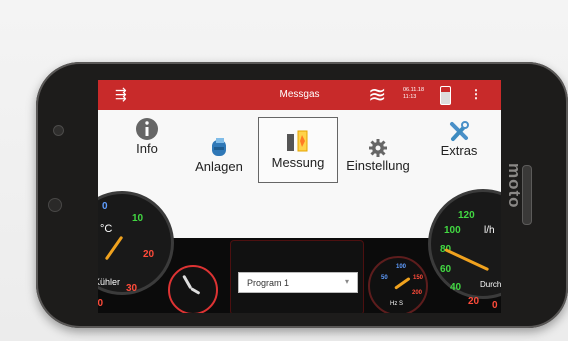 The image size is (568, 341). What do you see at coordinates (489, 230) in the screenshot?
I see `right-unit: l/h` at bounding box center [489, 230].